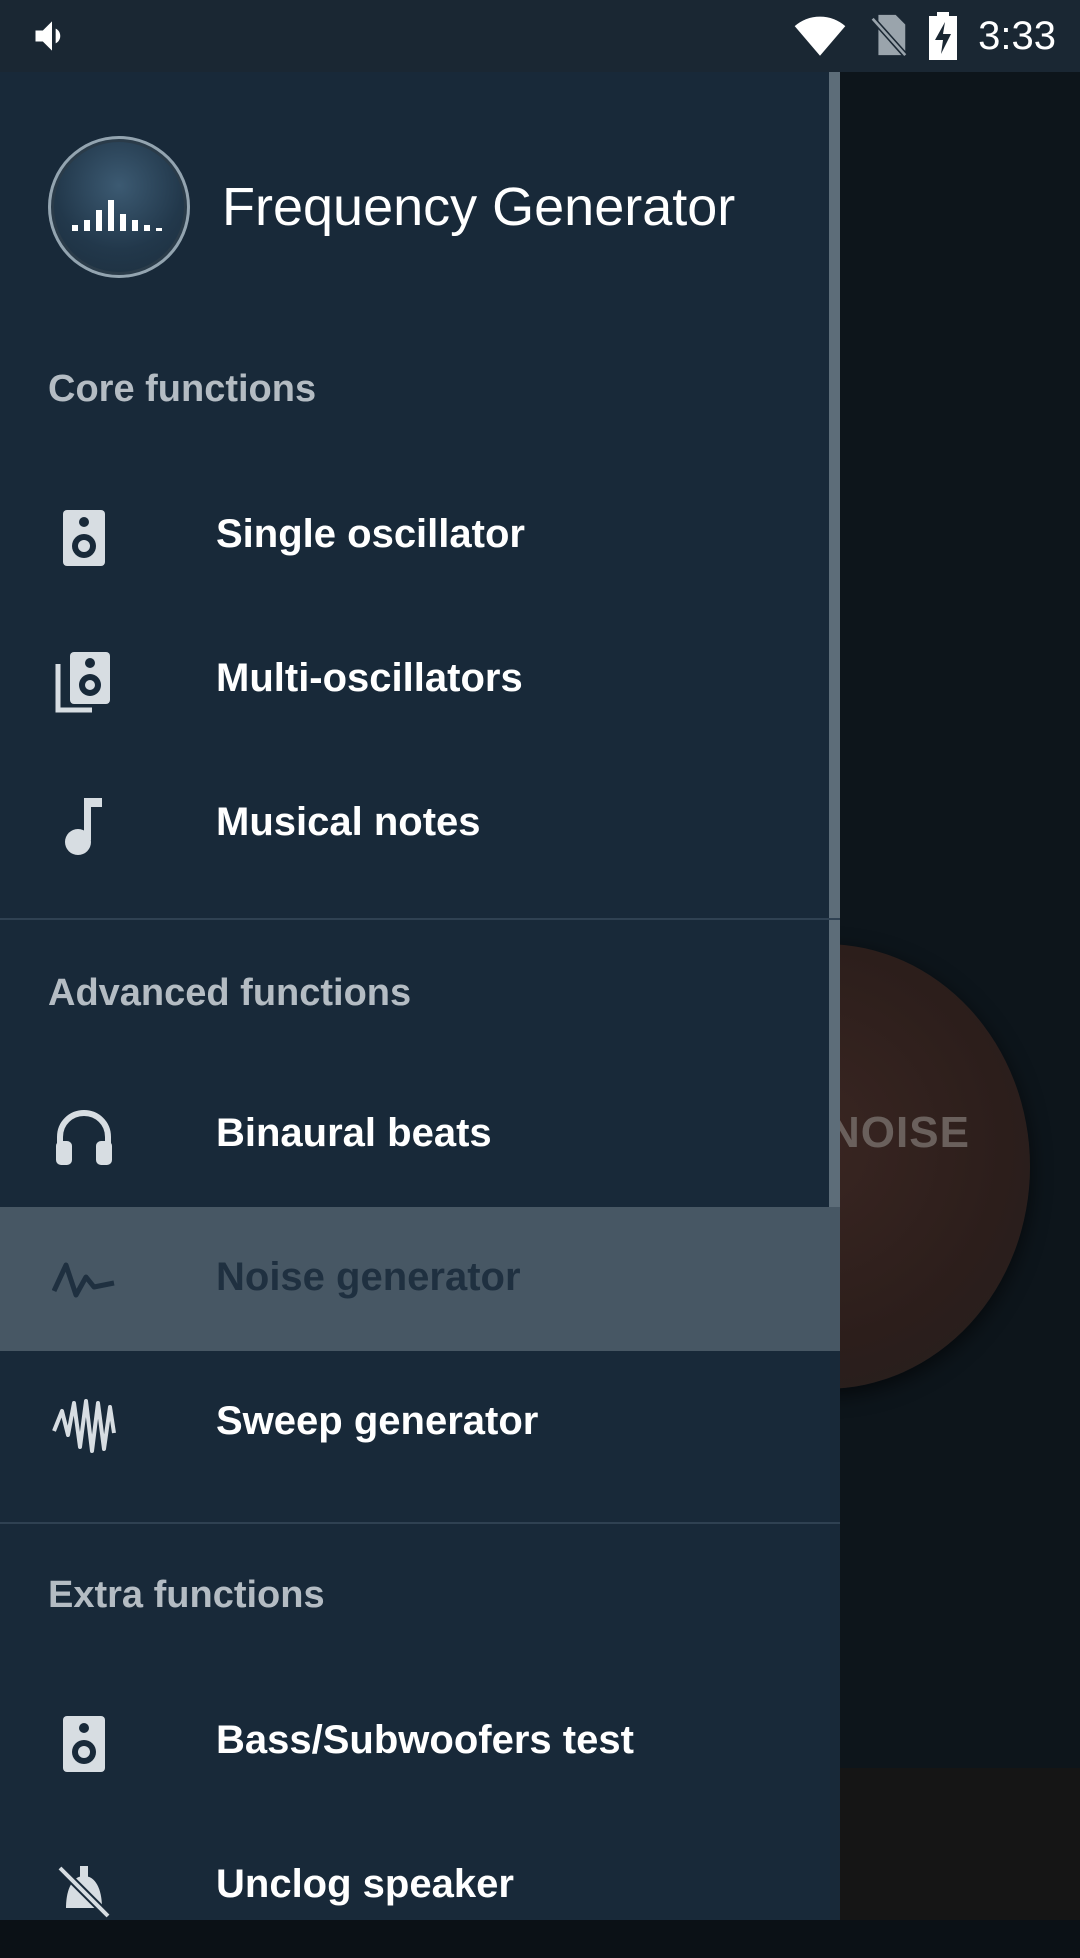 This screenshot has height=1958, width=1080. What do you see at coordinates (82, 682) in the screenshot?
I see `multi-speaker-icon` at bounding box center [82, 682].